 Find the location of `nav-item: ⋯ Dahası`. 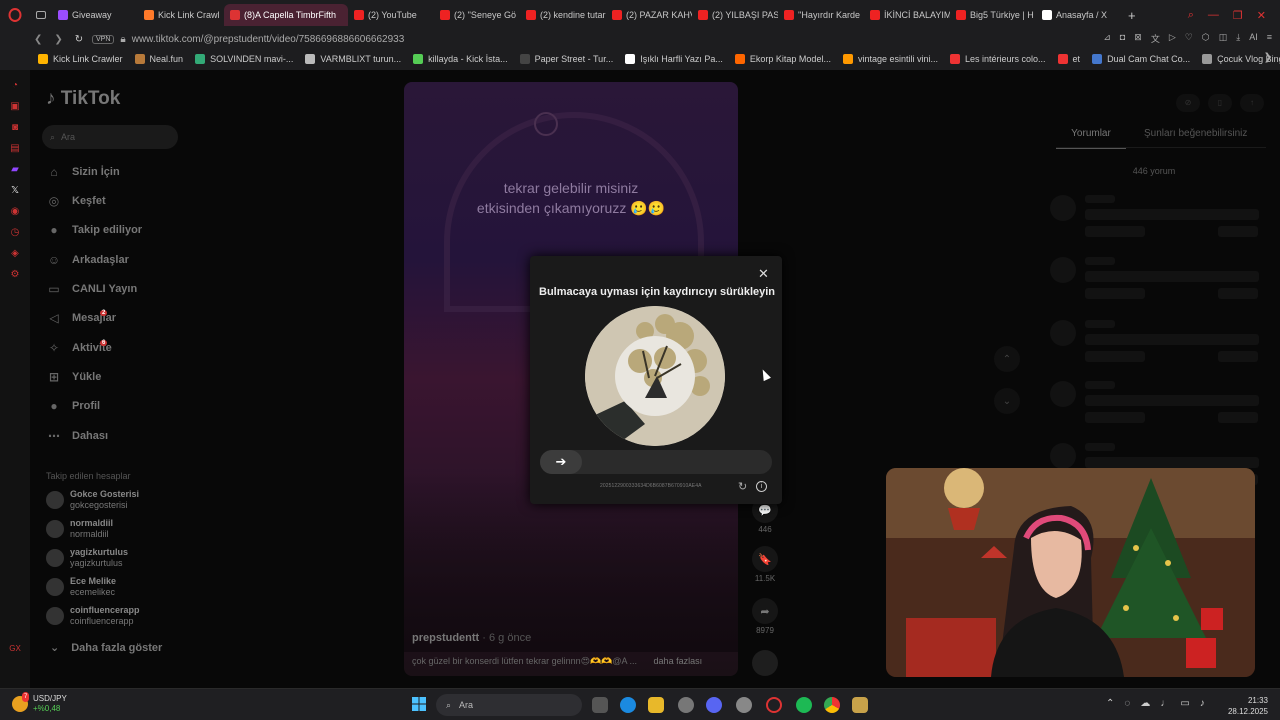

nav-item: ⋯ Dahası is located at coordinates (77, 436).